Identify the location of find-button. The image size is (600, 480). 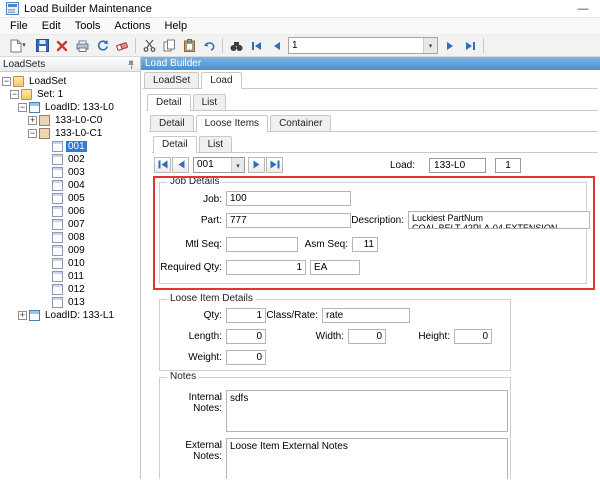
(236, 45).